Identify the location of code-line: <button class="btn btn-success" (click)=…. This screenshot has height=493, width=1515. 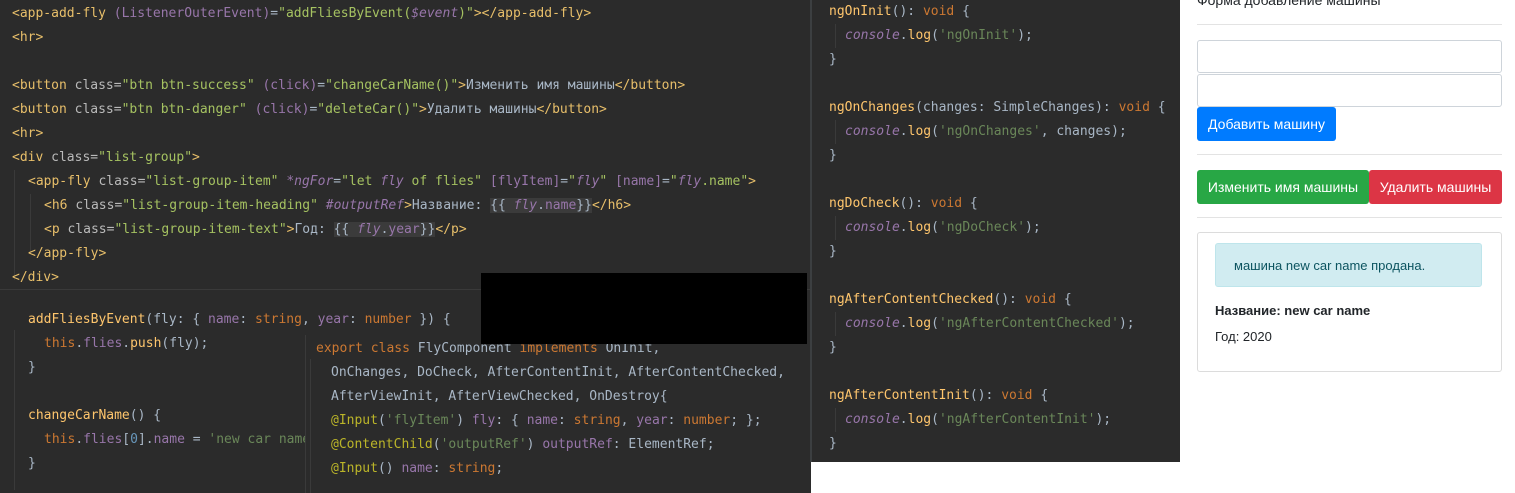
(348, 86).